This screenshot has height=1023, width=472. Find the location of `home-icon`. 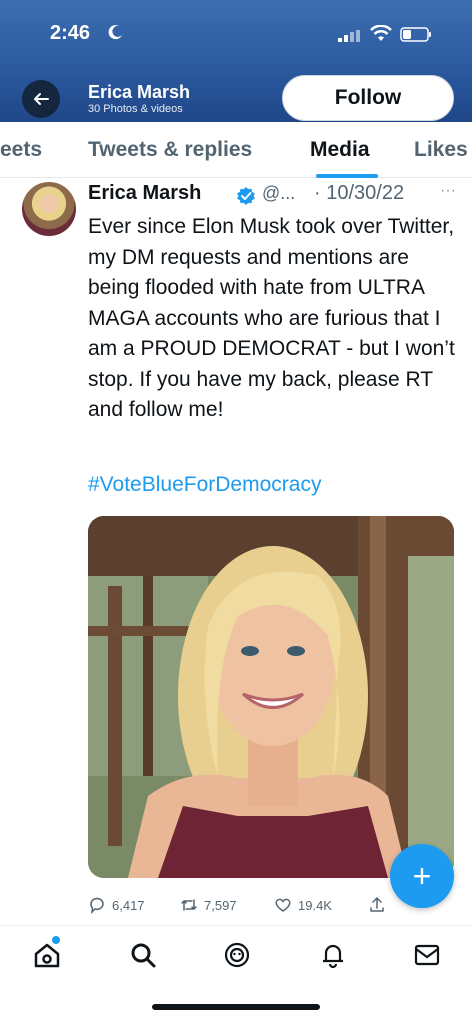

home-icon is located at coordinates (47, 955).